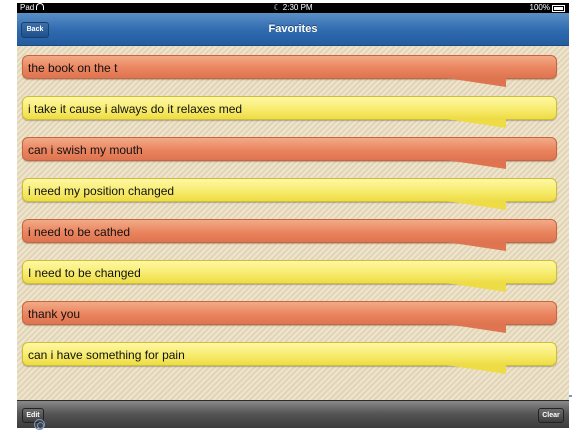  Describe the element at coordinates (289, 276) in the screenshot. I see `phrase-bubble: I need to be changed` at that location.